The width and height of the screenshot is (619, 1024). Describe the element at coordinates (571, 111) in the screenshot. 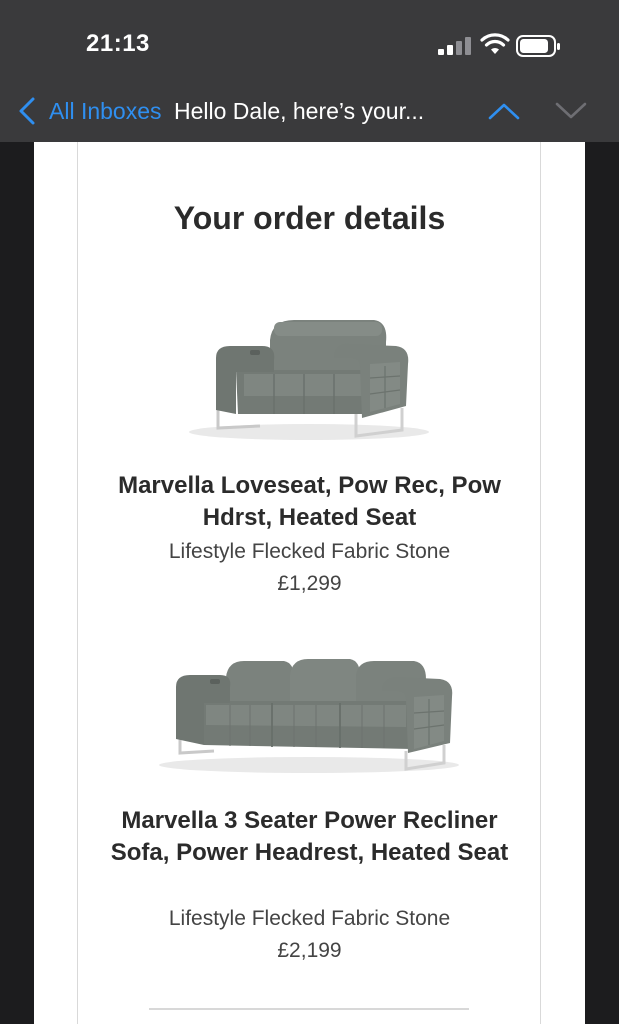

I see `chevron-down-icon` at that location.